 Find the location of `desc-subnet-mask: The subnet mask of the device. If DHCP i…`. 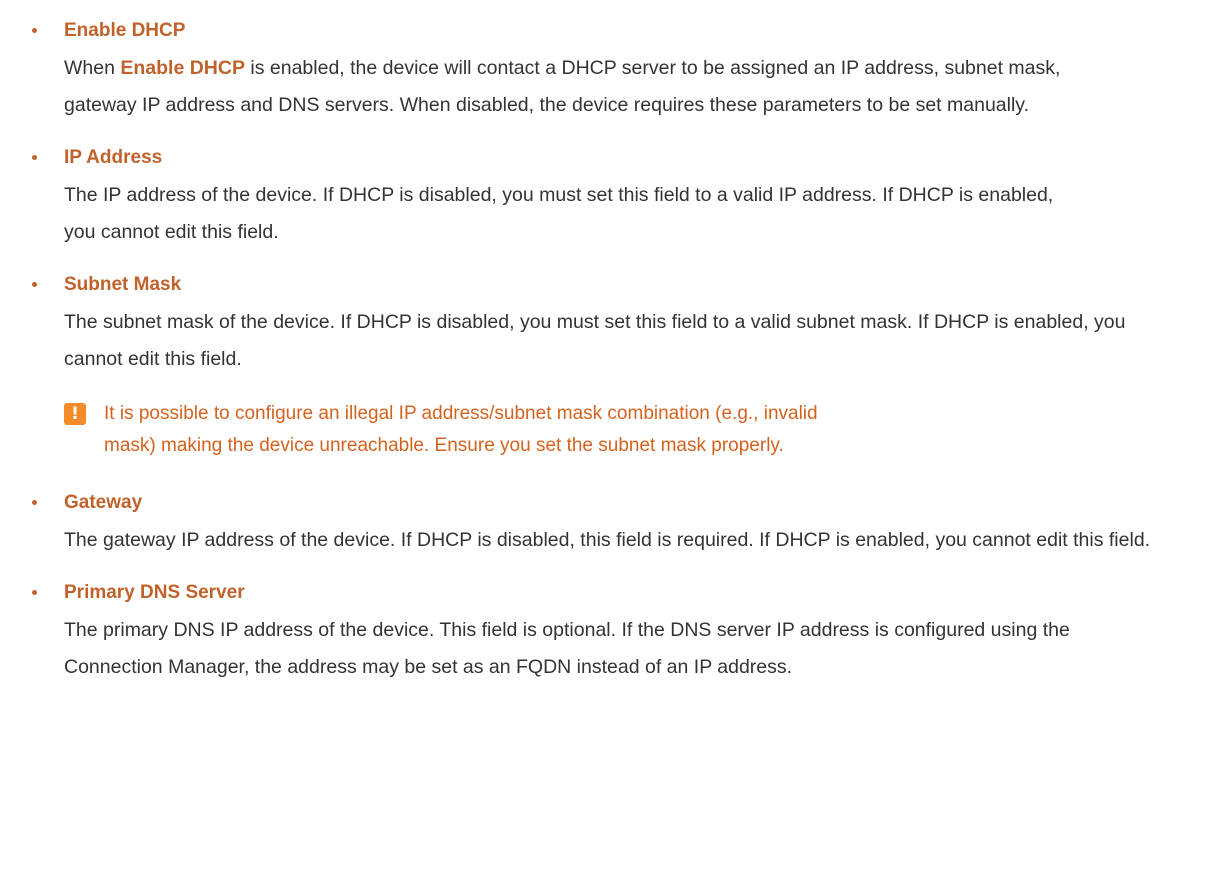

desc-subnet-mask: The subnet mask of the device. If DHCP i… is located at coordinates (595, 340).